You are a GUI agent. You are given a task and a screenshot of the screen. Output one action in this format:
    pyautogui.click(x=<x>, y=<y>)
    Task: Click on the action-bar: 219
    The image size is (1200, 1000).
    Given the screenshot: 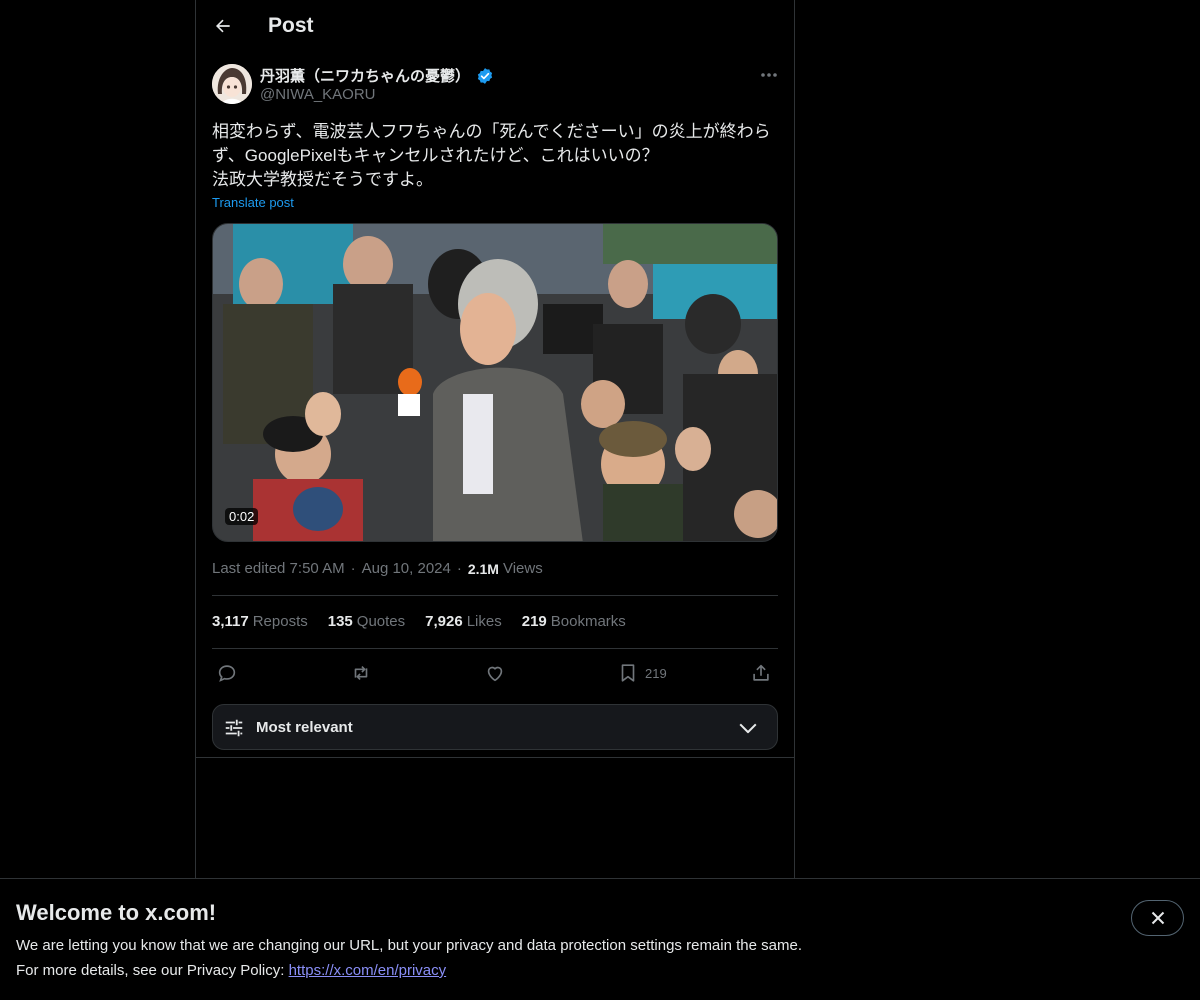 What is the action you would take?
    pyautogui.click(x=495, y=673)
    